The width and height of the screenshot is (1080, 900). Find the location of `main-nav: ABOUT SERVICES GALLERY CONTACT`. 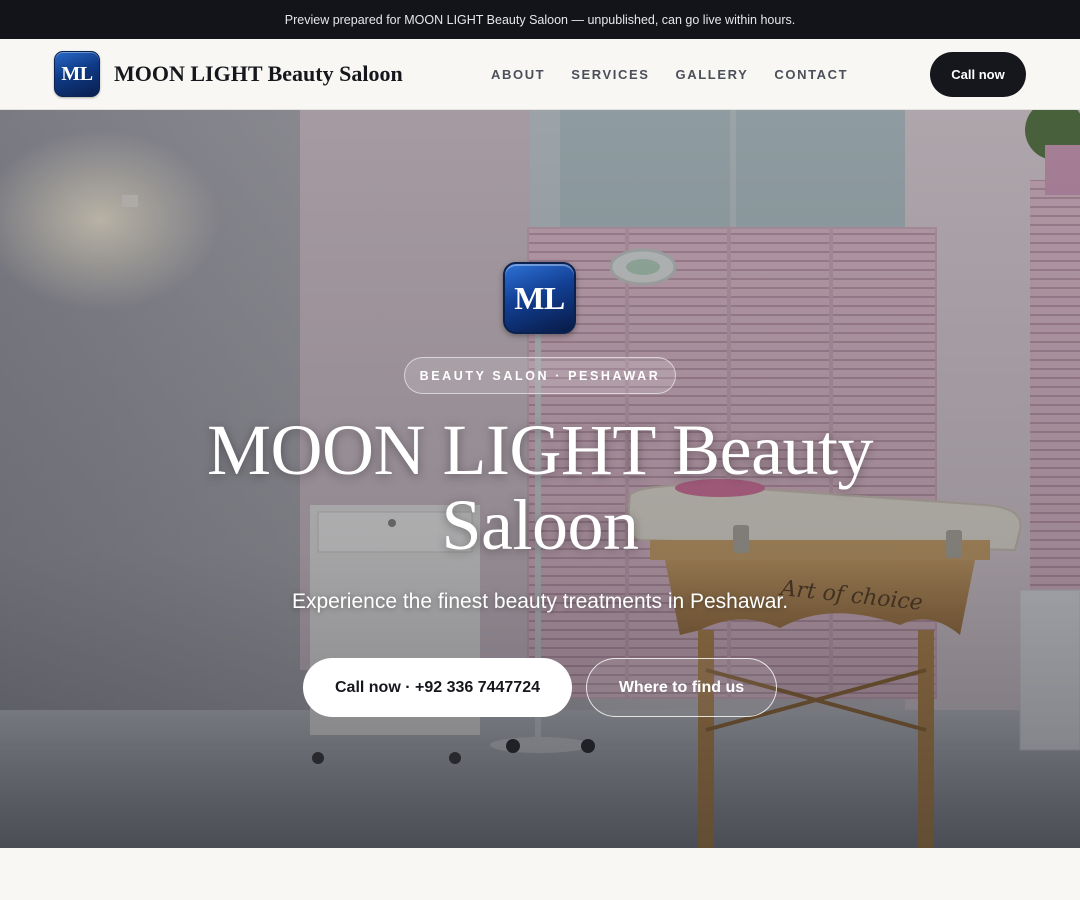

main-nav: ABOUT SERVICES GALLERY CONTACT is located at coordinates (669, 74).